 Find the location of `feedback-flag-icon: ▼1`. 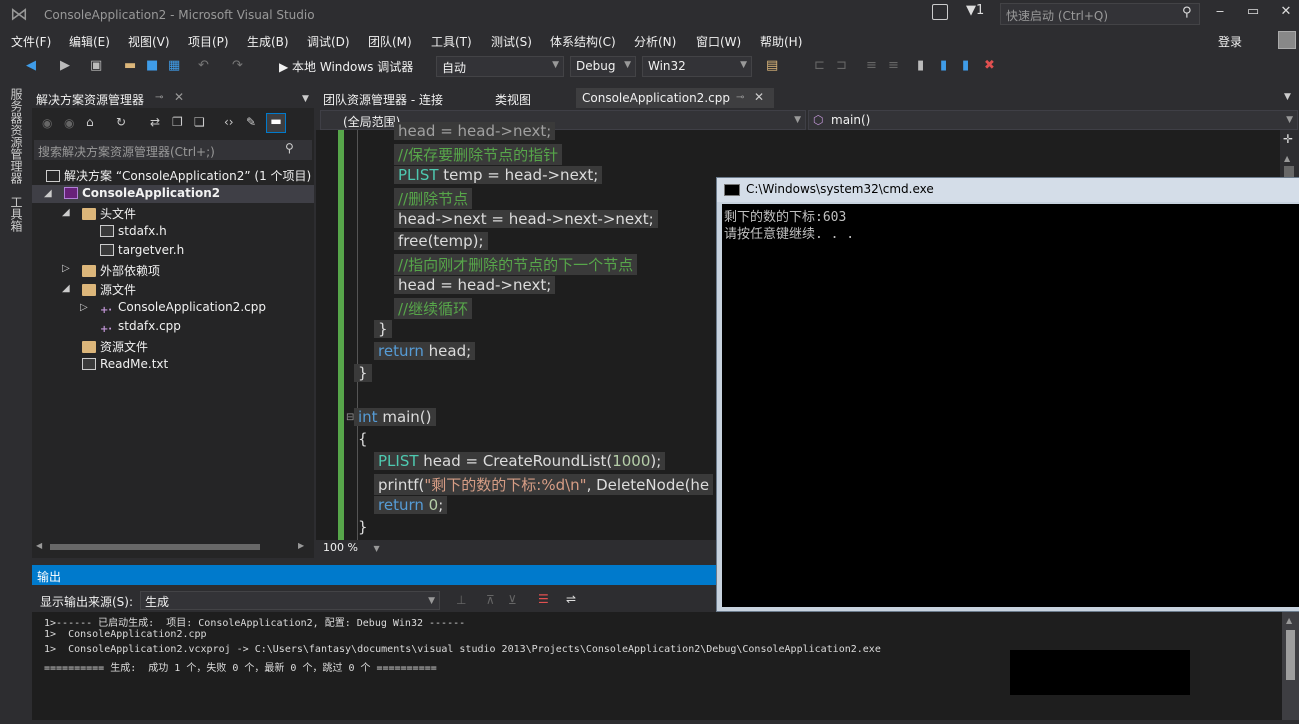

feedback-flag-icon: ▼1 is located at coordinates (975, 10).